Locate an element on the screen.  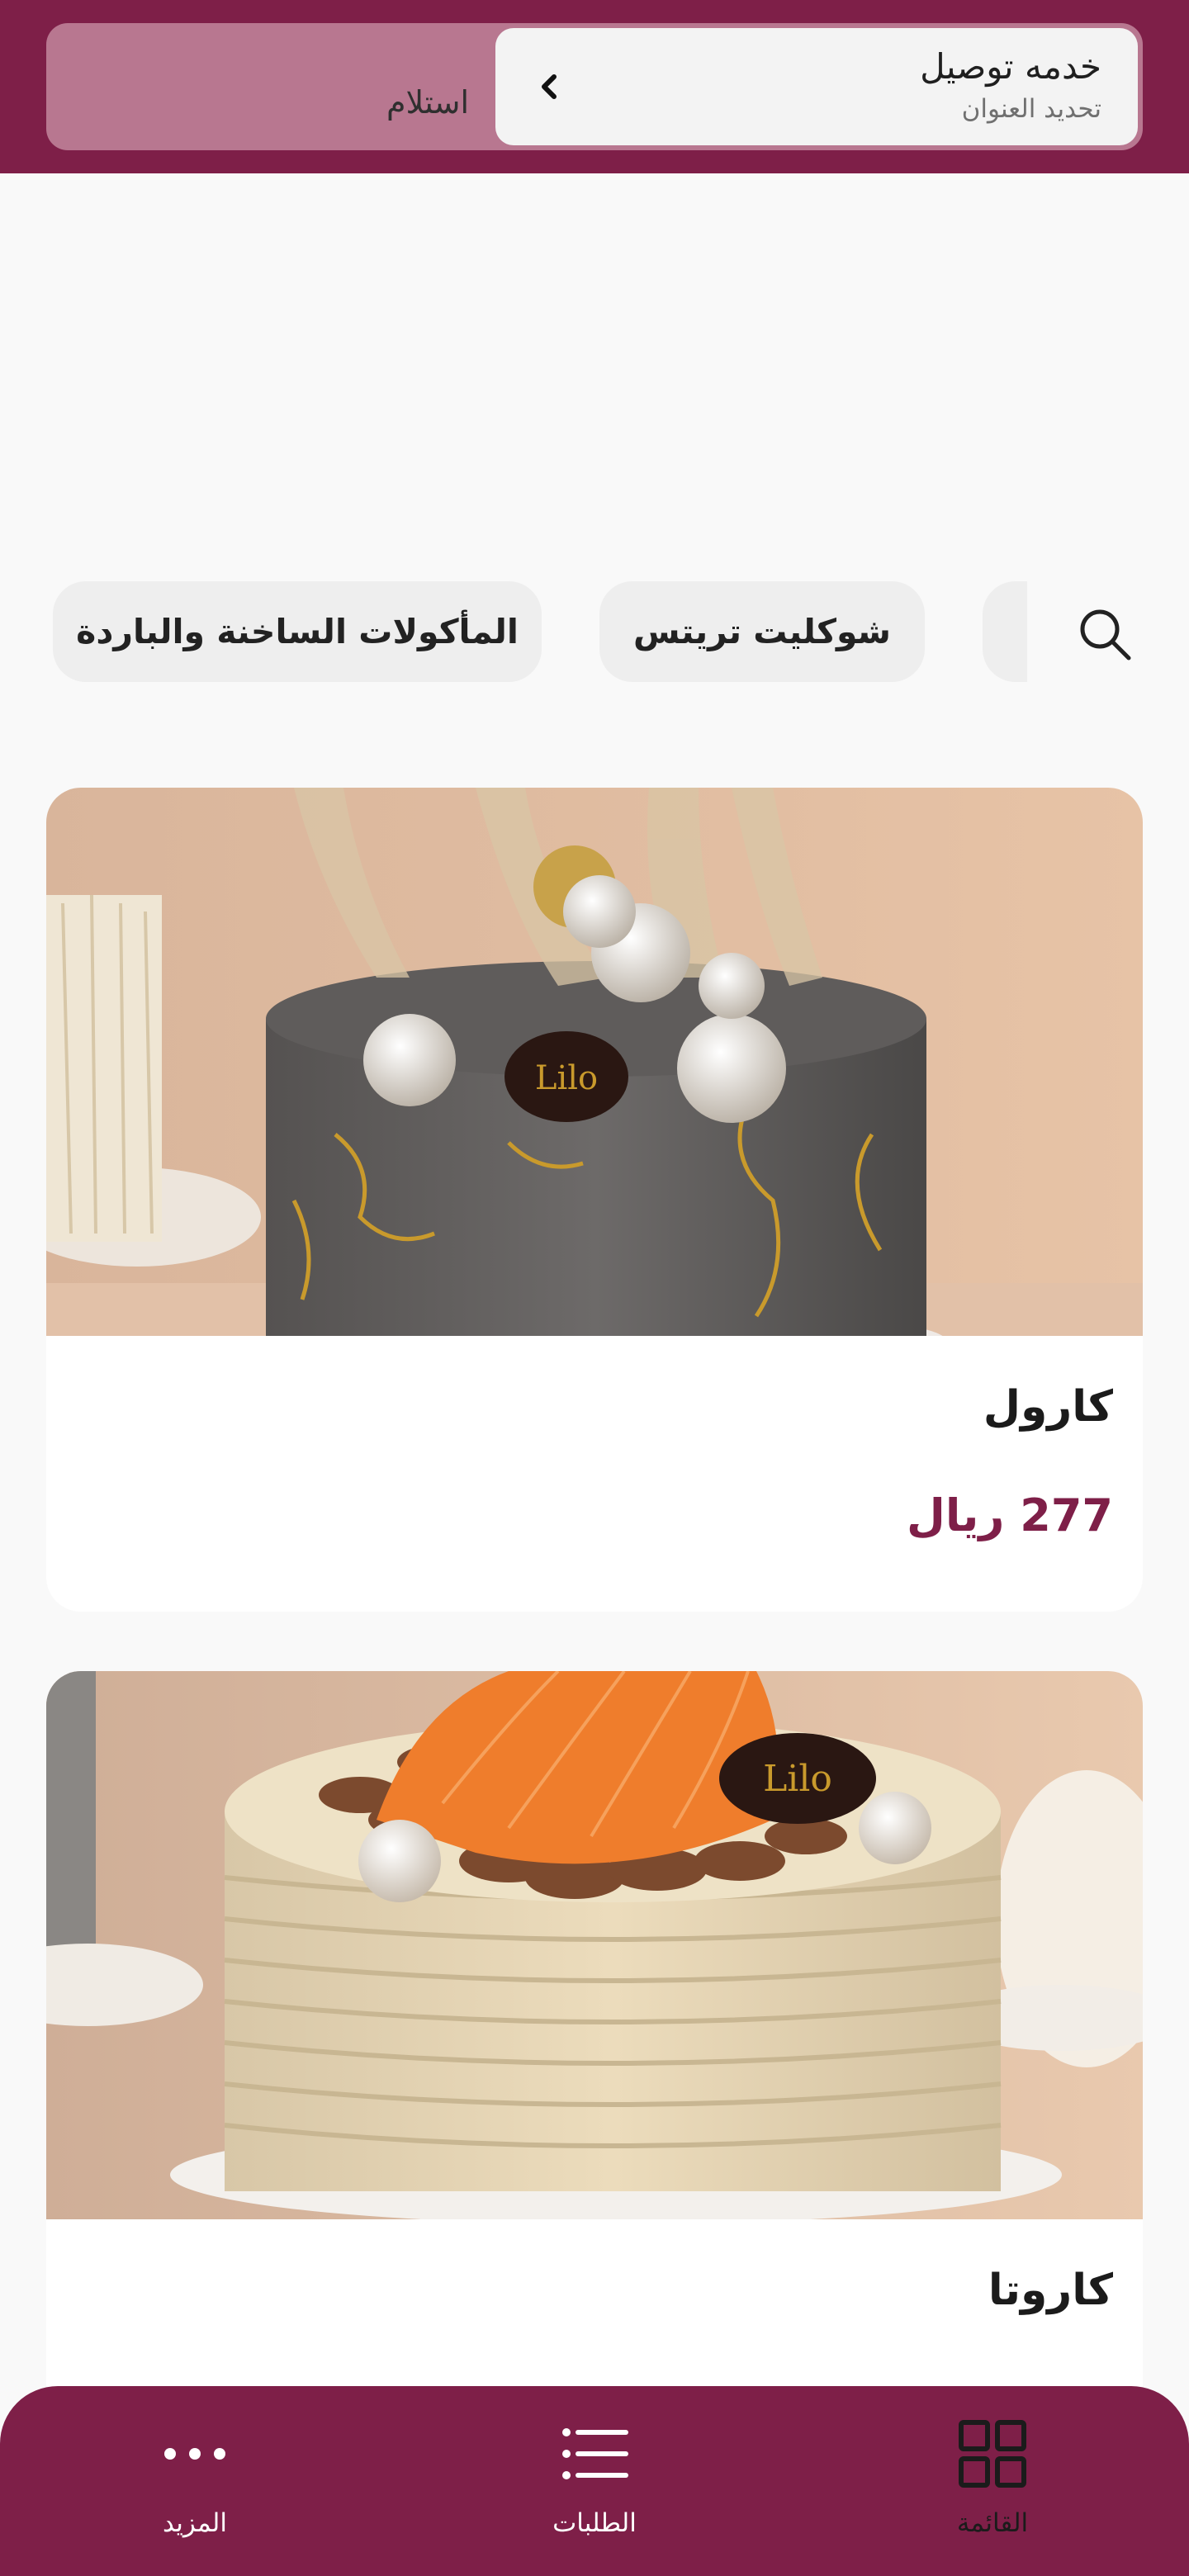
nav-label-menu: القائمة is located at coordinates (992, 2523).